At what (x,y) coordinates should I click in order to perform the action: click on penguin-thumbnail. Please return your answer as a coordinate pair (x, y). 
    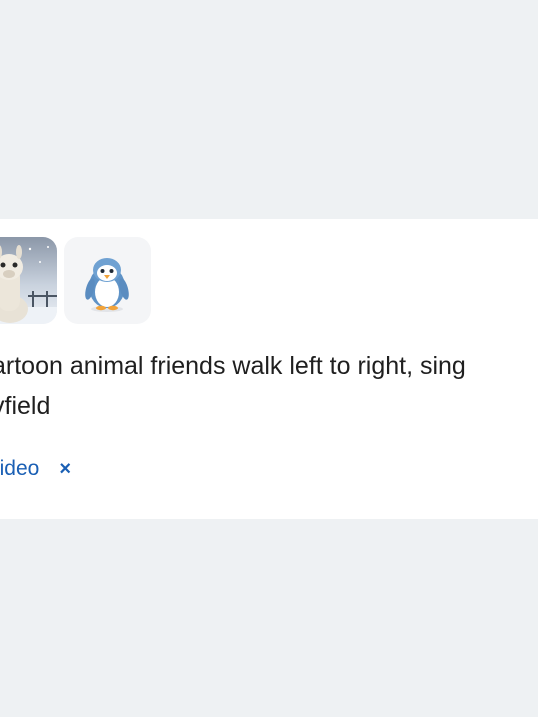
    Looking at the image, I should click on (107, 280).